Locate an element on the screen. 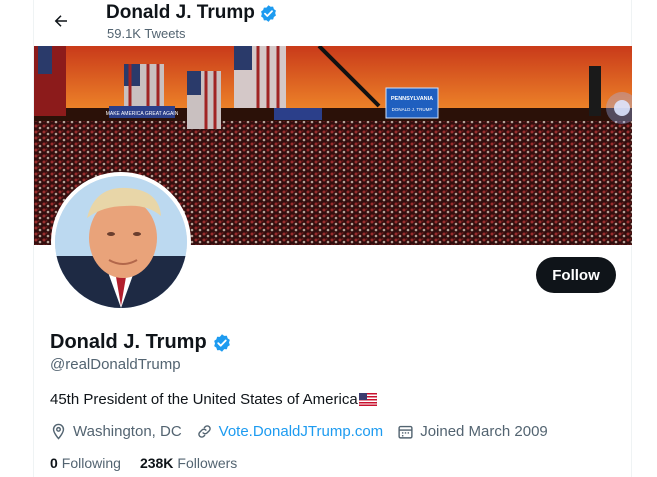 Image resolution: width=657 pixels, height=477 pixels. tweet-count: 59.1K Tweets is located at coordinates (146, 33).